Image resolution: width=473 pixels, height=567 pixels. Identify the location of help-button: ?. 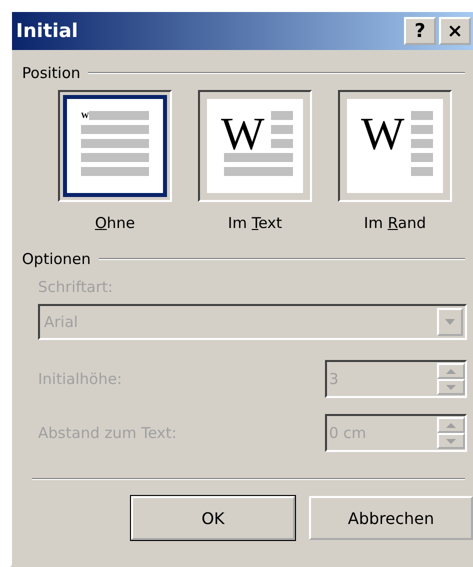
(420, 31).